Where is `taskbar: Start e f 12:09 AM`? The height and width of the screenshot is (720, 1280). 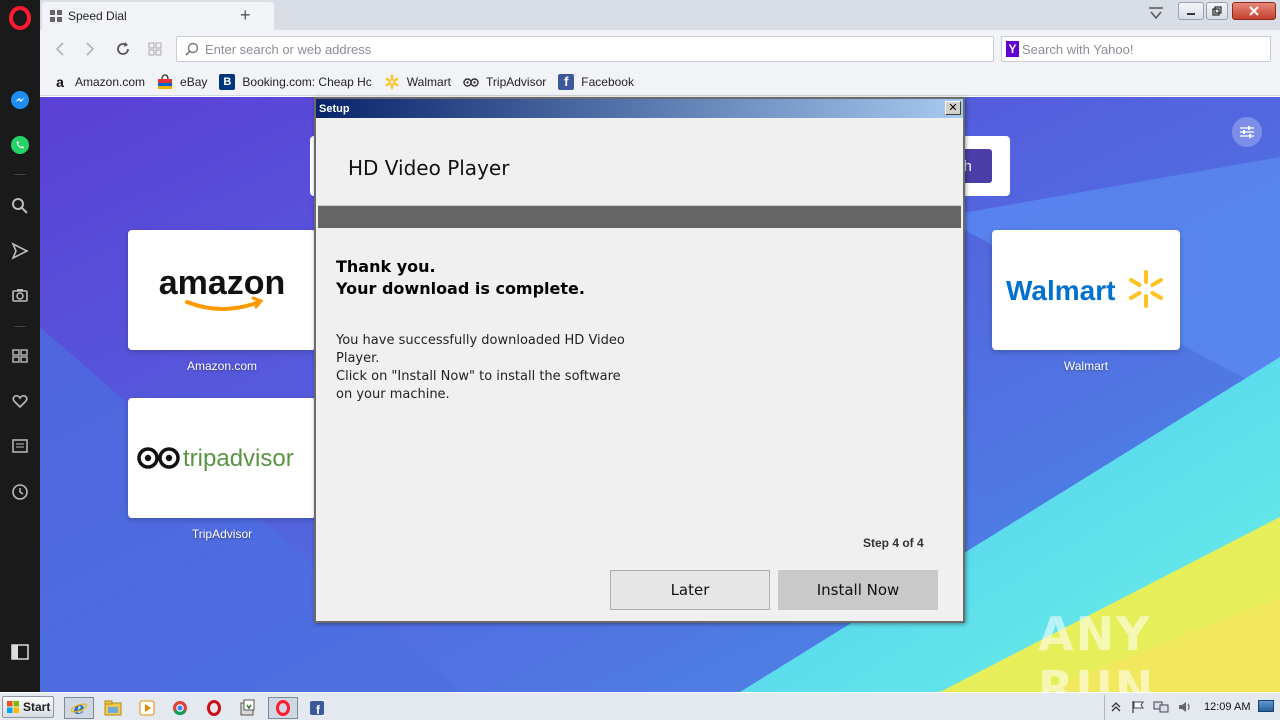
taskbar: Start e f 12:09 AM is located at coordinates (640, 706).